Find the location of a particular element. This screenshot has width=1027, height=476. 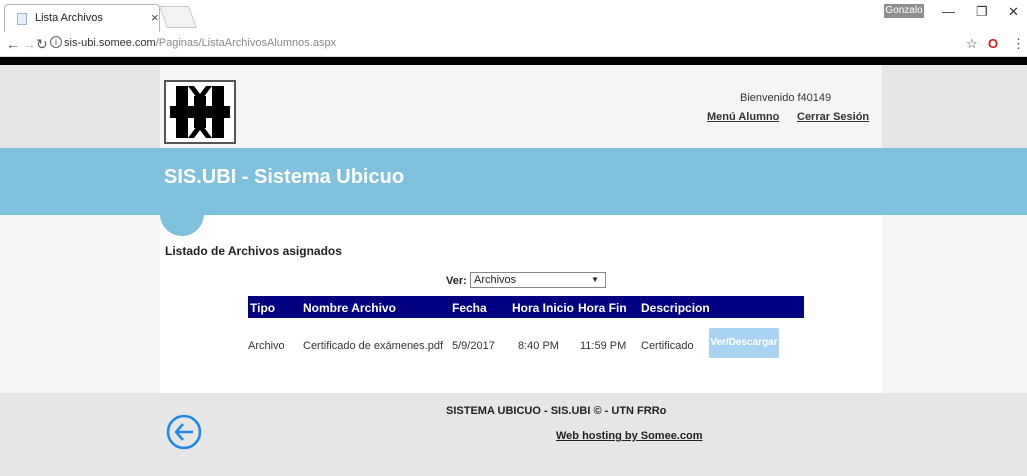

filter-select: Archivos ▼ is located at coordinates (538, 280).